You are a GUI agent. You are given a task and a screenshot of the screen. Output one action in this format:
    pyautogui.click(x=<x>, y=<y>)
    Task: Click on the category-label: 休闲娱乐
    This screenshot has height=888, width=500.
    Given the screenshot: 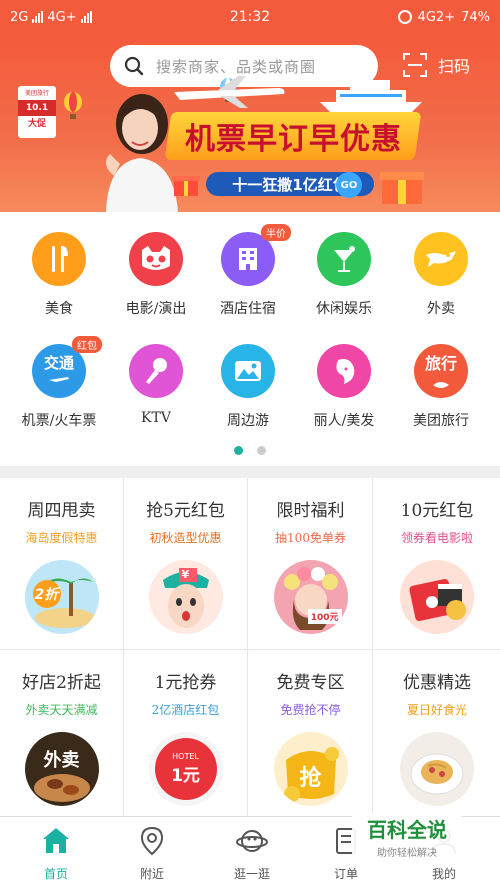 What is the action you would take?
    pyautogui.click(x=344, y=309)
    